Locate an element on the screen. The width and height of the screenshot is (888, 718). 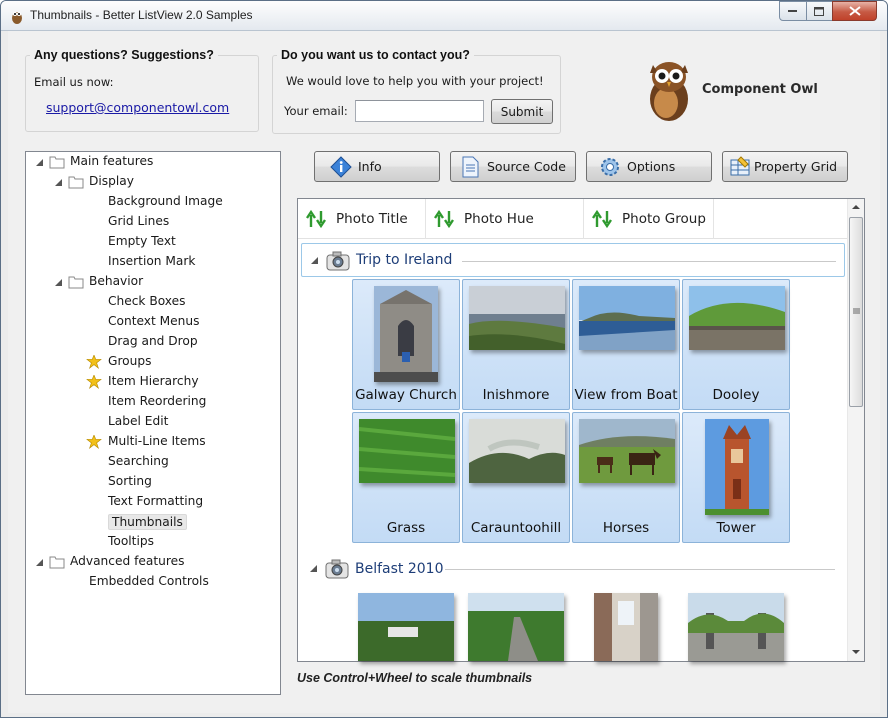
tree-node-label: Multi-Line Items is located at coordinates (157, 441).